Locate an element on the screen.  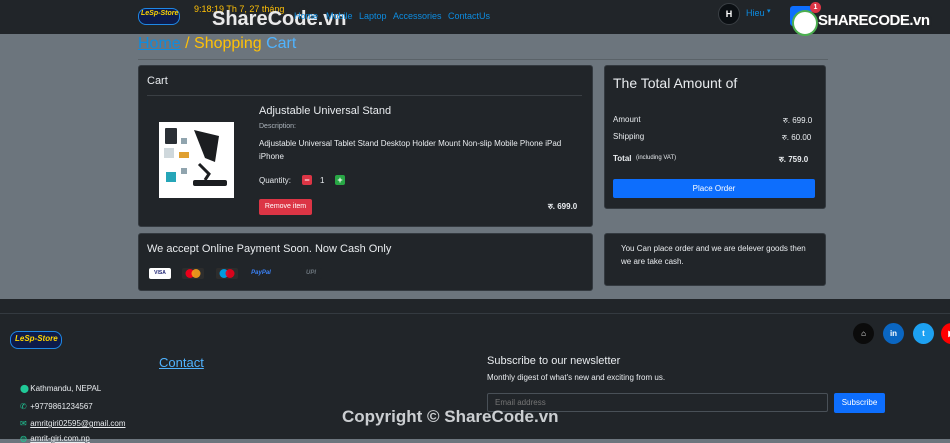
maestro-icon is located at coordinates (227, 273).